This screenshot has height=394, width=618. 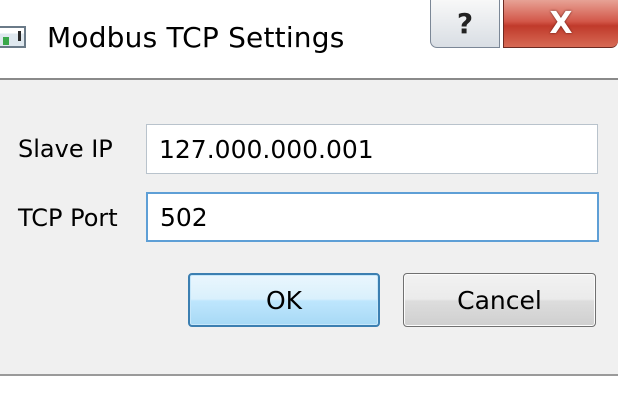 I want to click on app-icon-mark, so click(x=19, y=36).